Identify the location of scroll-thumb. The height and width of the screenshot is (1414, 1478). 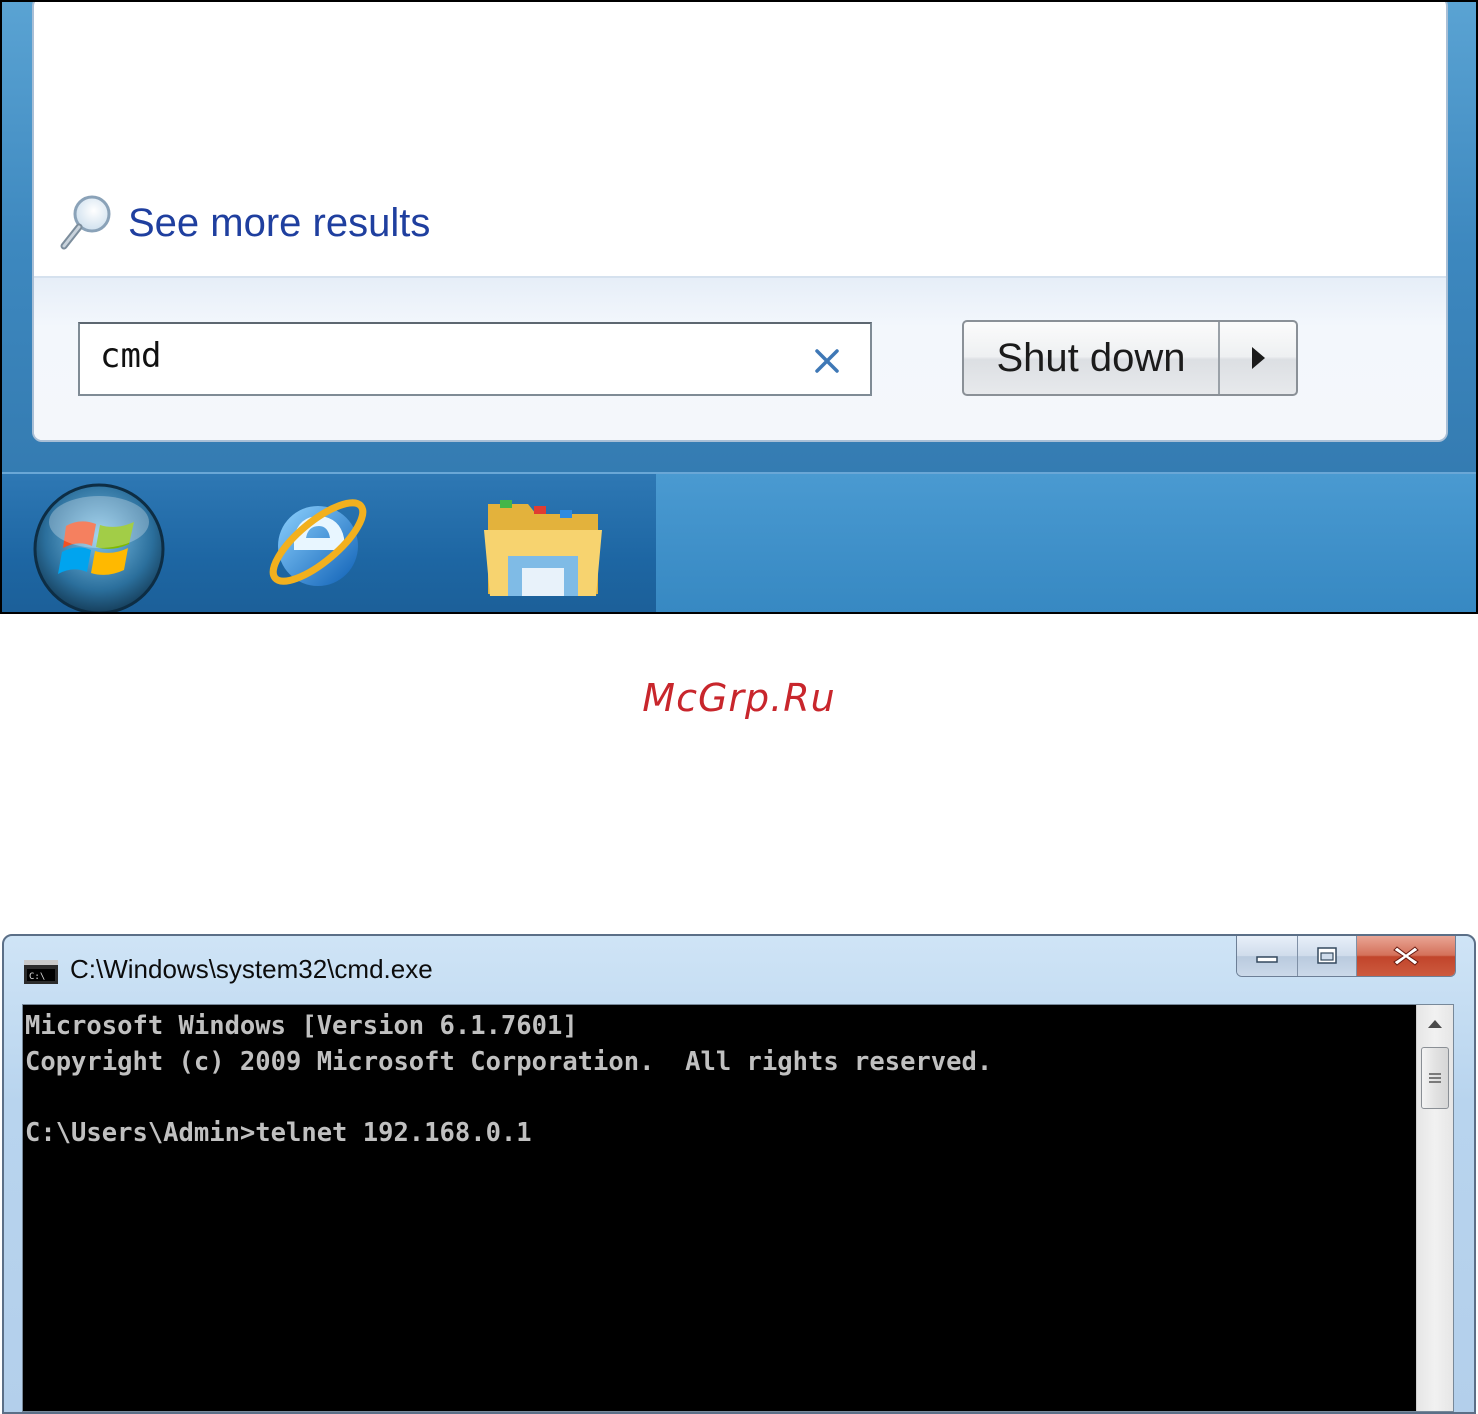
(1435, 1078).